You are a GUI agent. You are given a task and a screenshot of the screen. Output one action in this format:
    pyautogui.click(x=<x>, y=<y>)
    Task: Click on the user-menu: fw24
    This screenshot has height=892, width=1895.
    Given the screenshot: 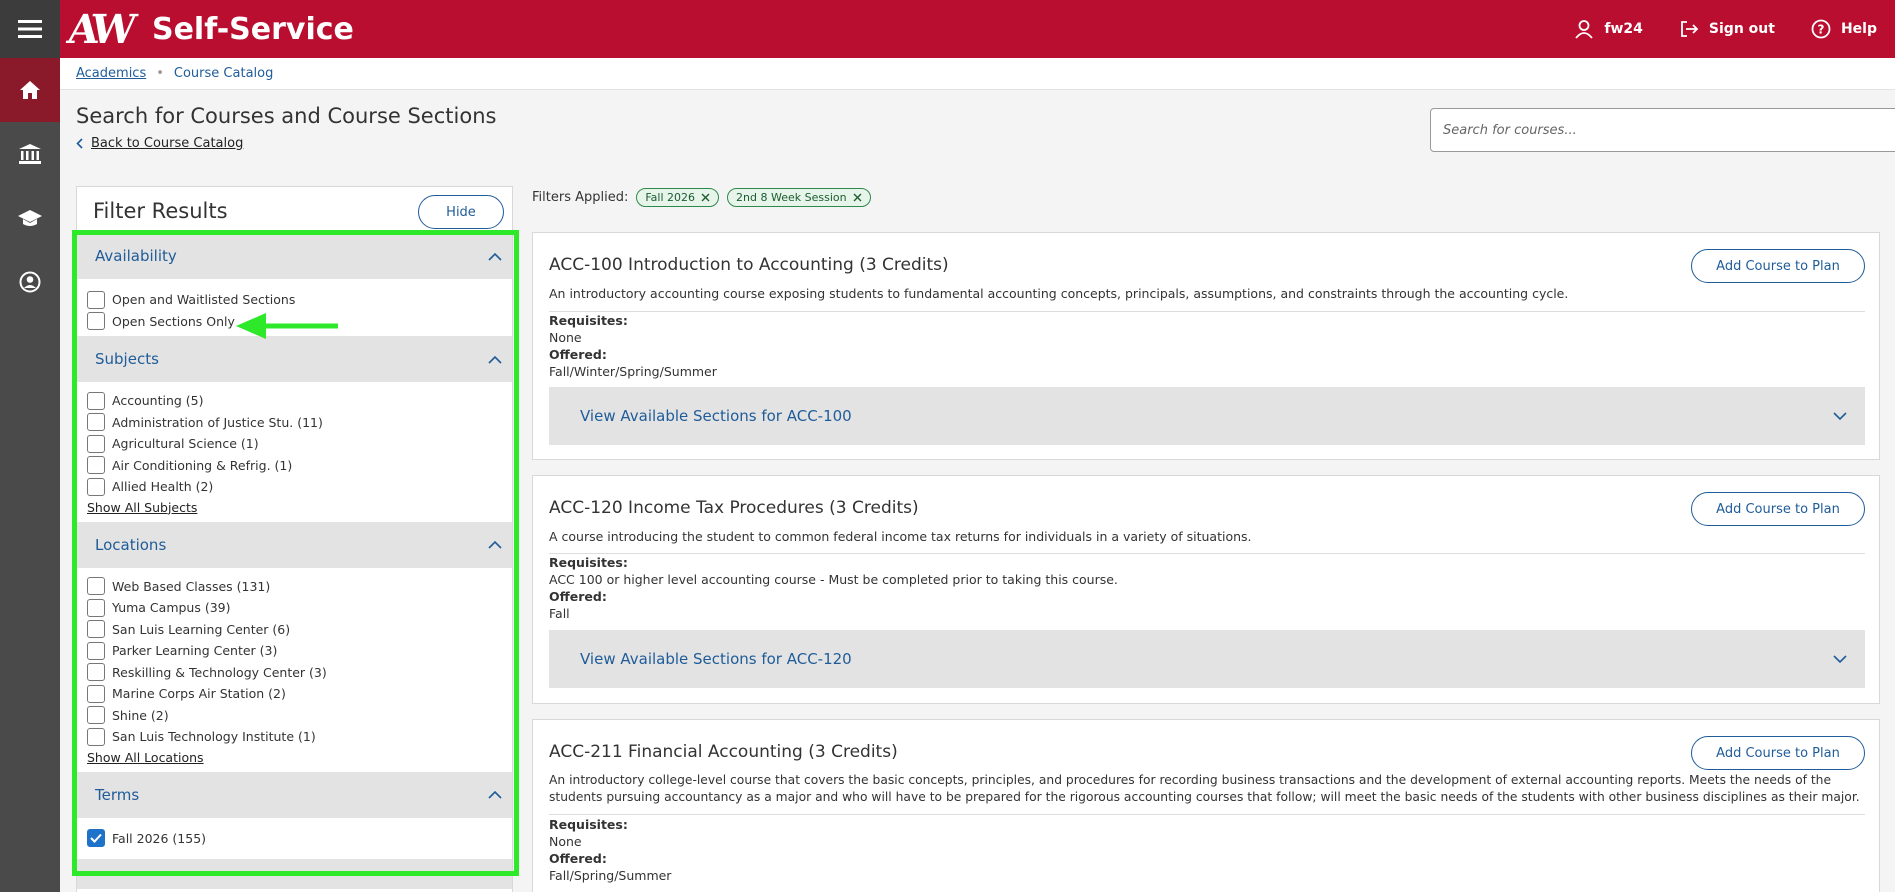 What is the action you would take?
    pyautogui.click(x=1608, y=29)
    